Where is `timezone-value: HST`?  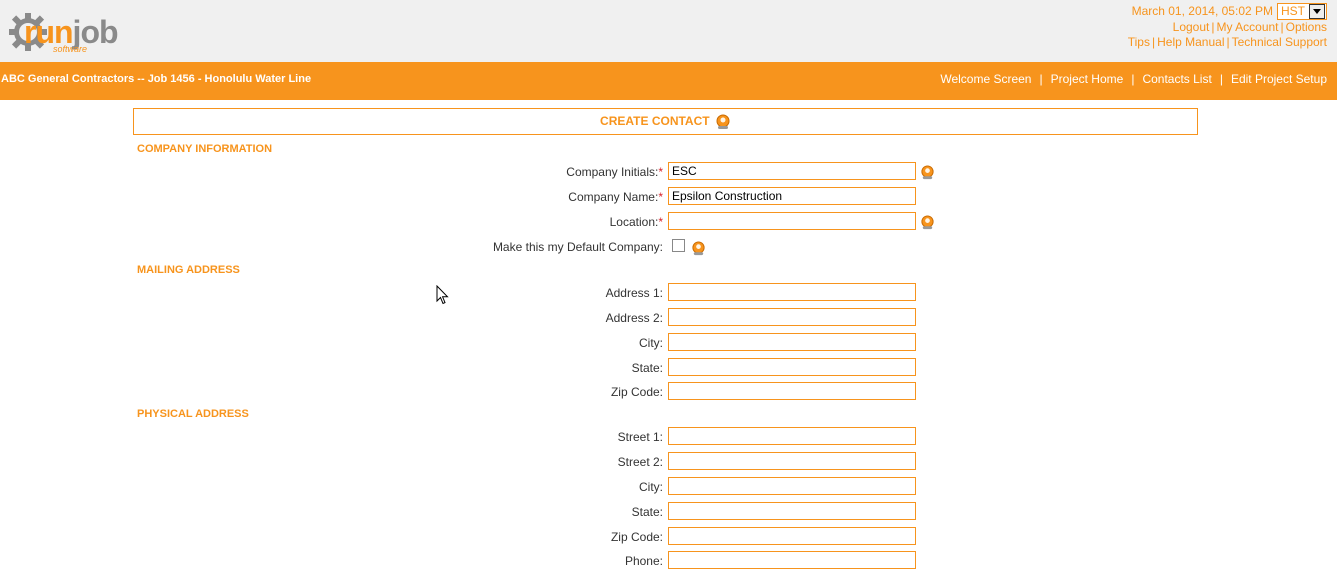 timezone-value: HST is located at coordinates (1293, 11).